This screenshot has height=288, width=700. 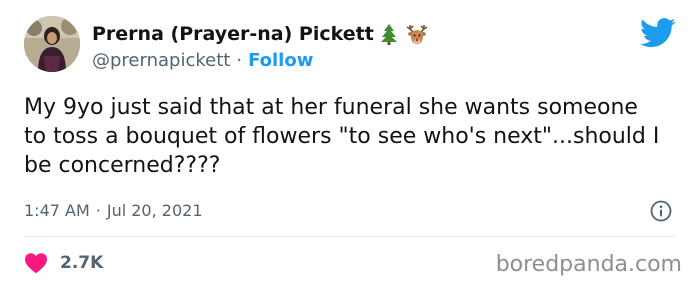 I want to click on follow-link: Follow, so click(x=280, y=60).